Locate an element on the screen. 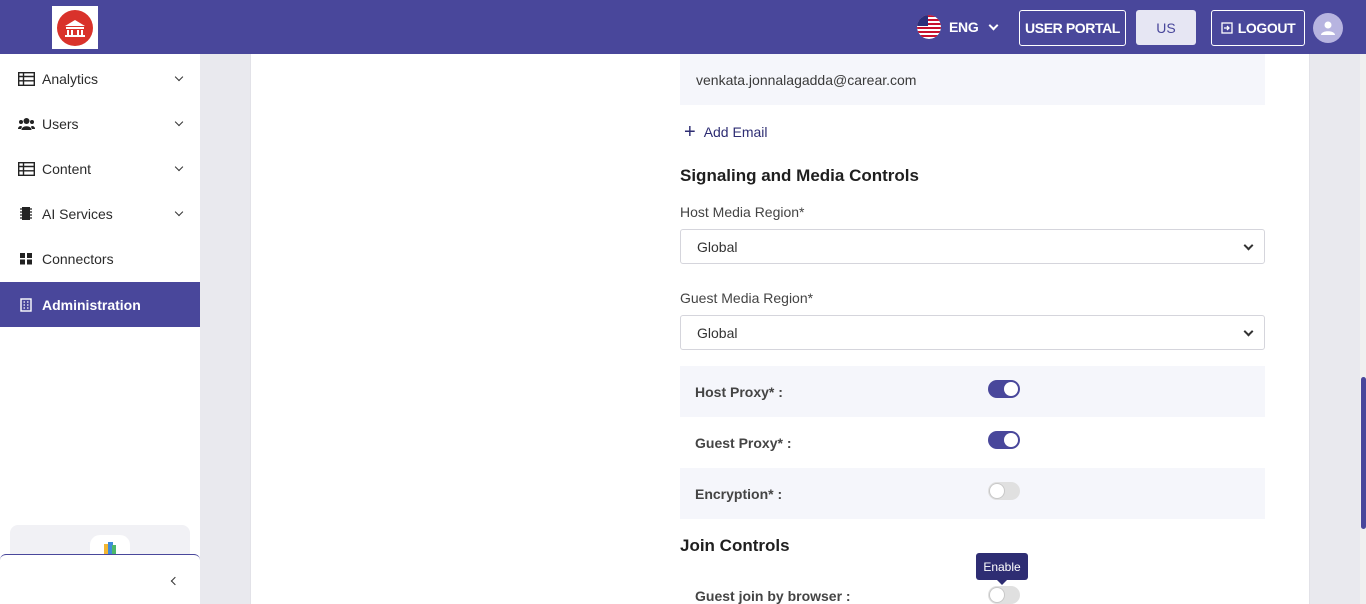 This screenshot has width=1366, height=604. grid-icon is located at coordinates (26, 259).